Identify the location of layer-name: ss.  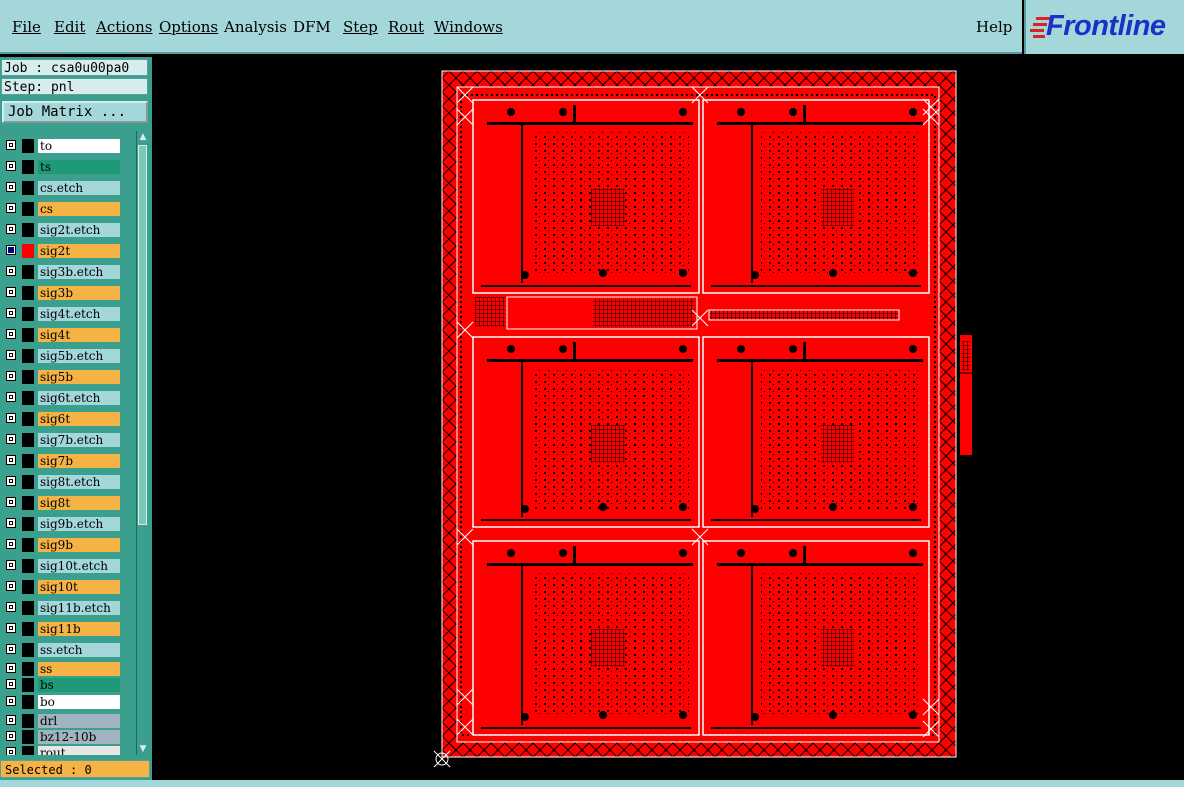
(79, 668).